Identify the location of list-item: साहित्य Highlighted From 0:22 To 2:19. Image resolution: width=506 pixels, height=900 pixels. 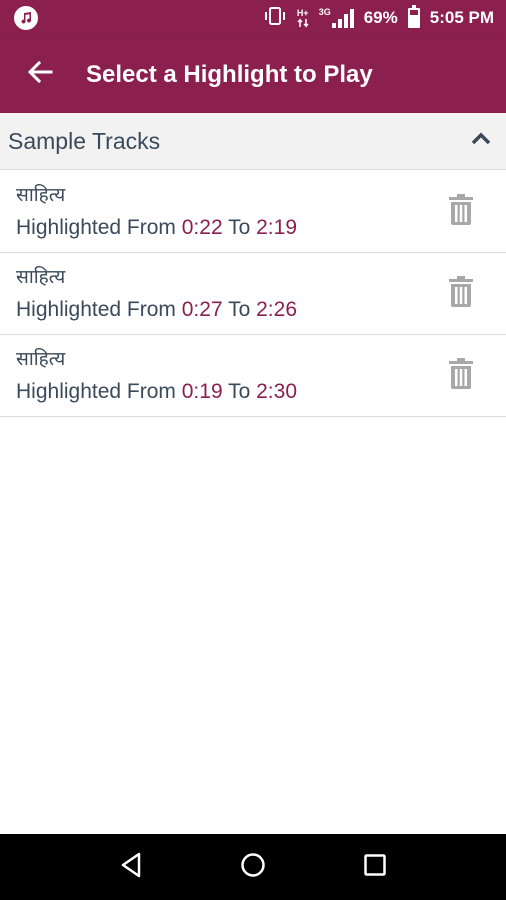
(253, 212).